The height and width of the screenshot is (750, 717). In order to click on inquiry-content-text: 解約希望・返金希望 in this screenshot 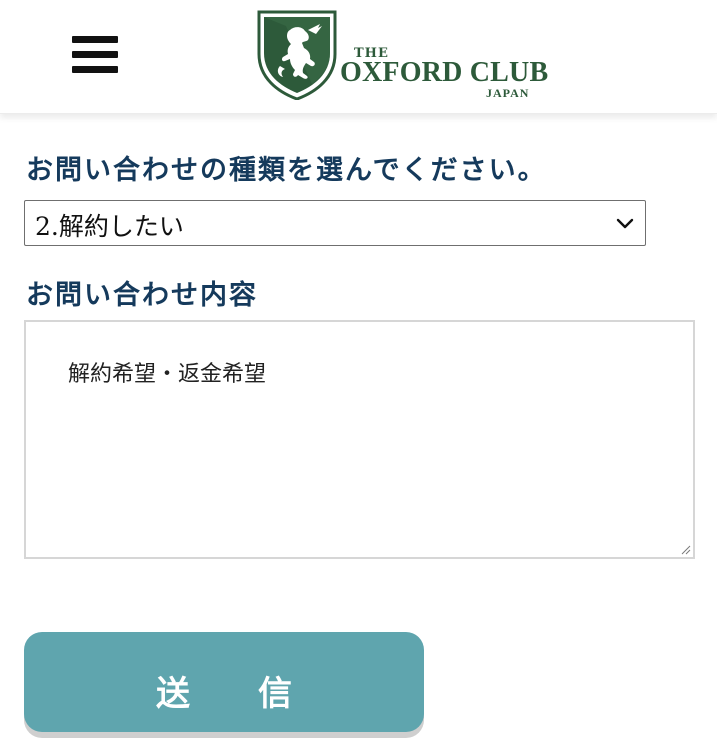, I will do `click(167, 374)`.